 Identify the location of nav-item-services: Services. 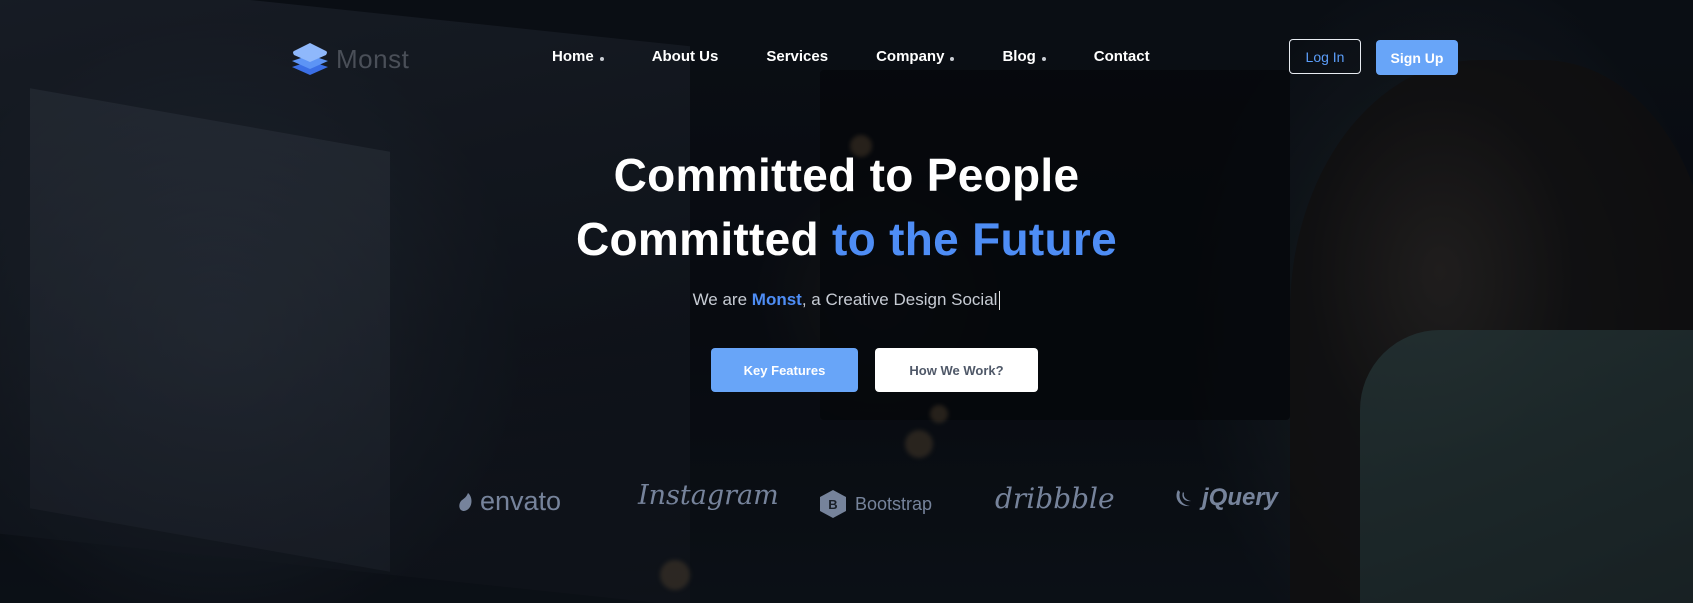
(797, 56).